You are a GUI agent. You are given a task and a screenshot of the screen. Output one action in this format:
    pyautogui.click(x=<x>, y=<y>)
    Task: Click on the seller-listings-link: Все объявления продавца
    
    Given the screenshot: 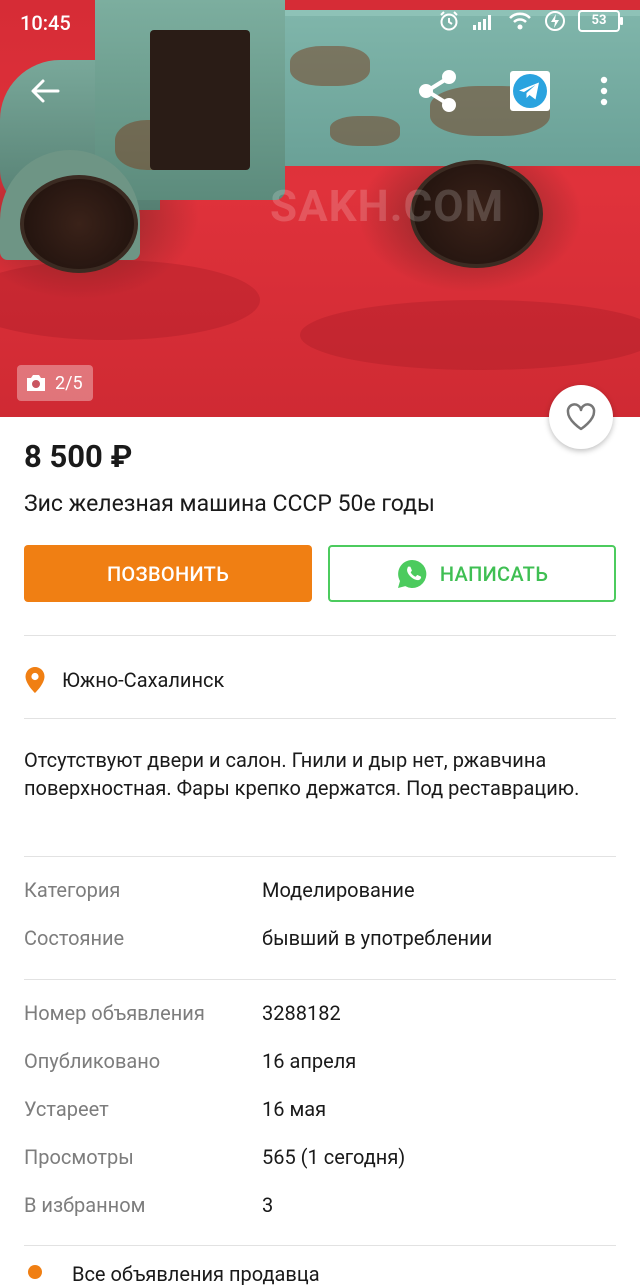 What is the action you would take?
    pyautogui.click(x=172, y=1274)
    